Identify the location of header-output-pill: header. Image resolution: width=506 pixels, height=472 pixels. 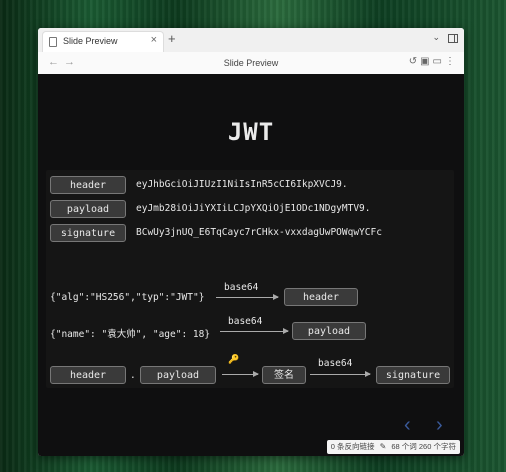
(321, 297).